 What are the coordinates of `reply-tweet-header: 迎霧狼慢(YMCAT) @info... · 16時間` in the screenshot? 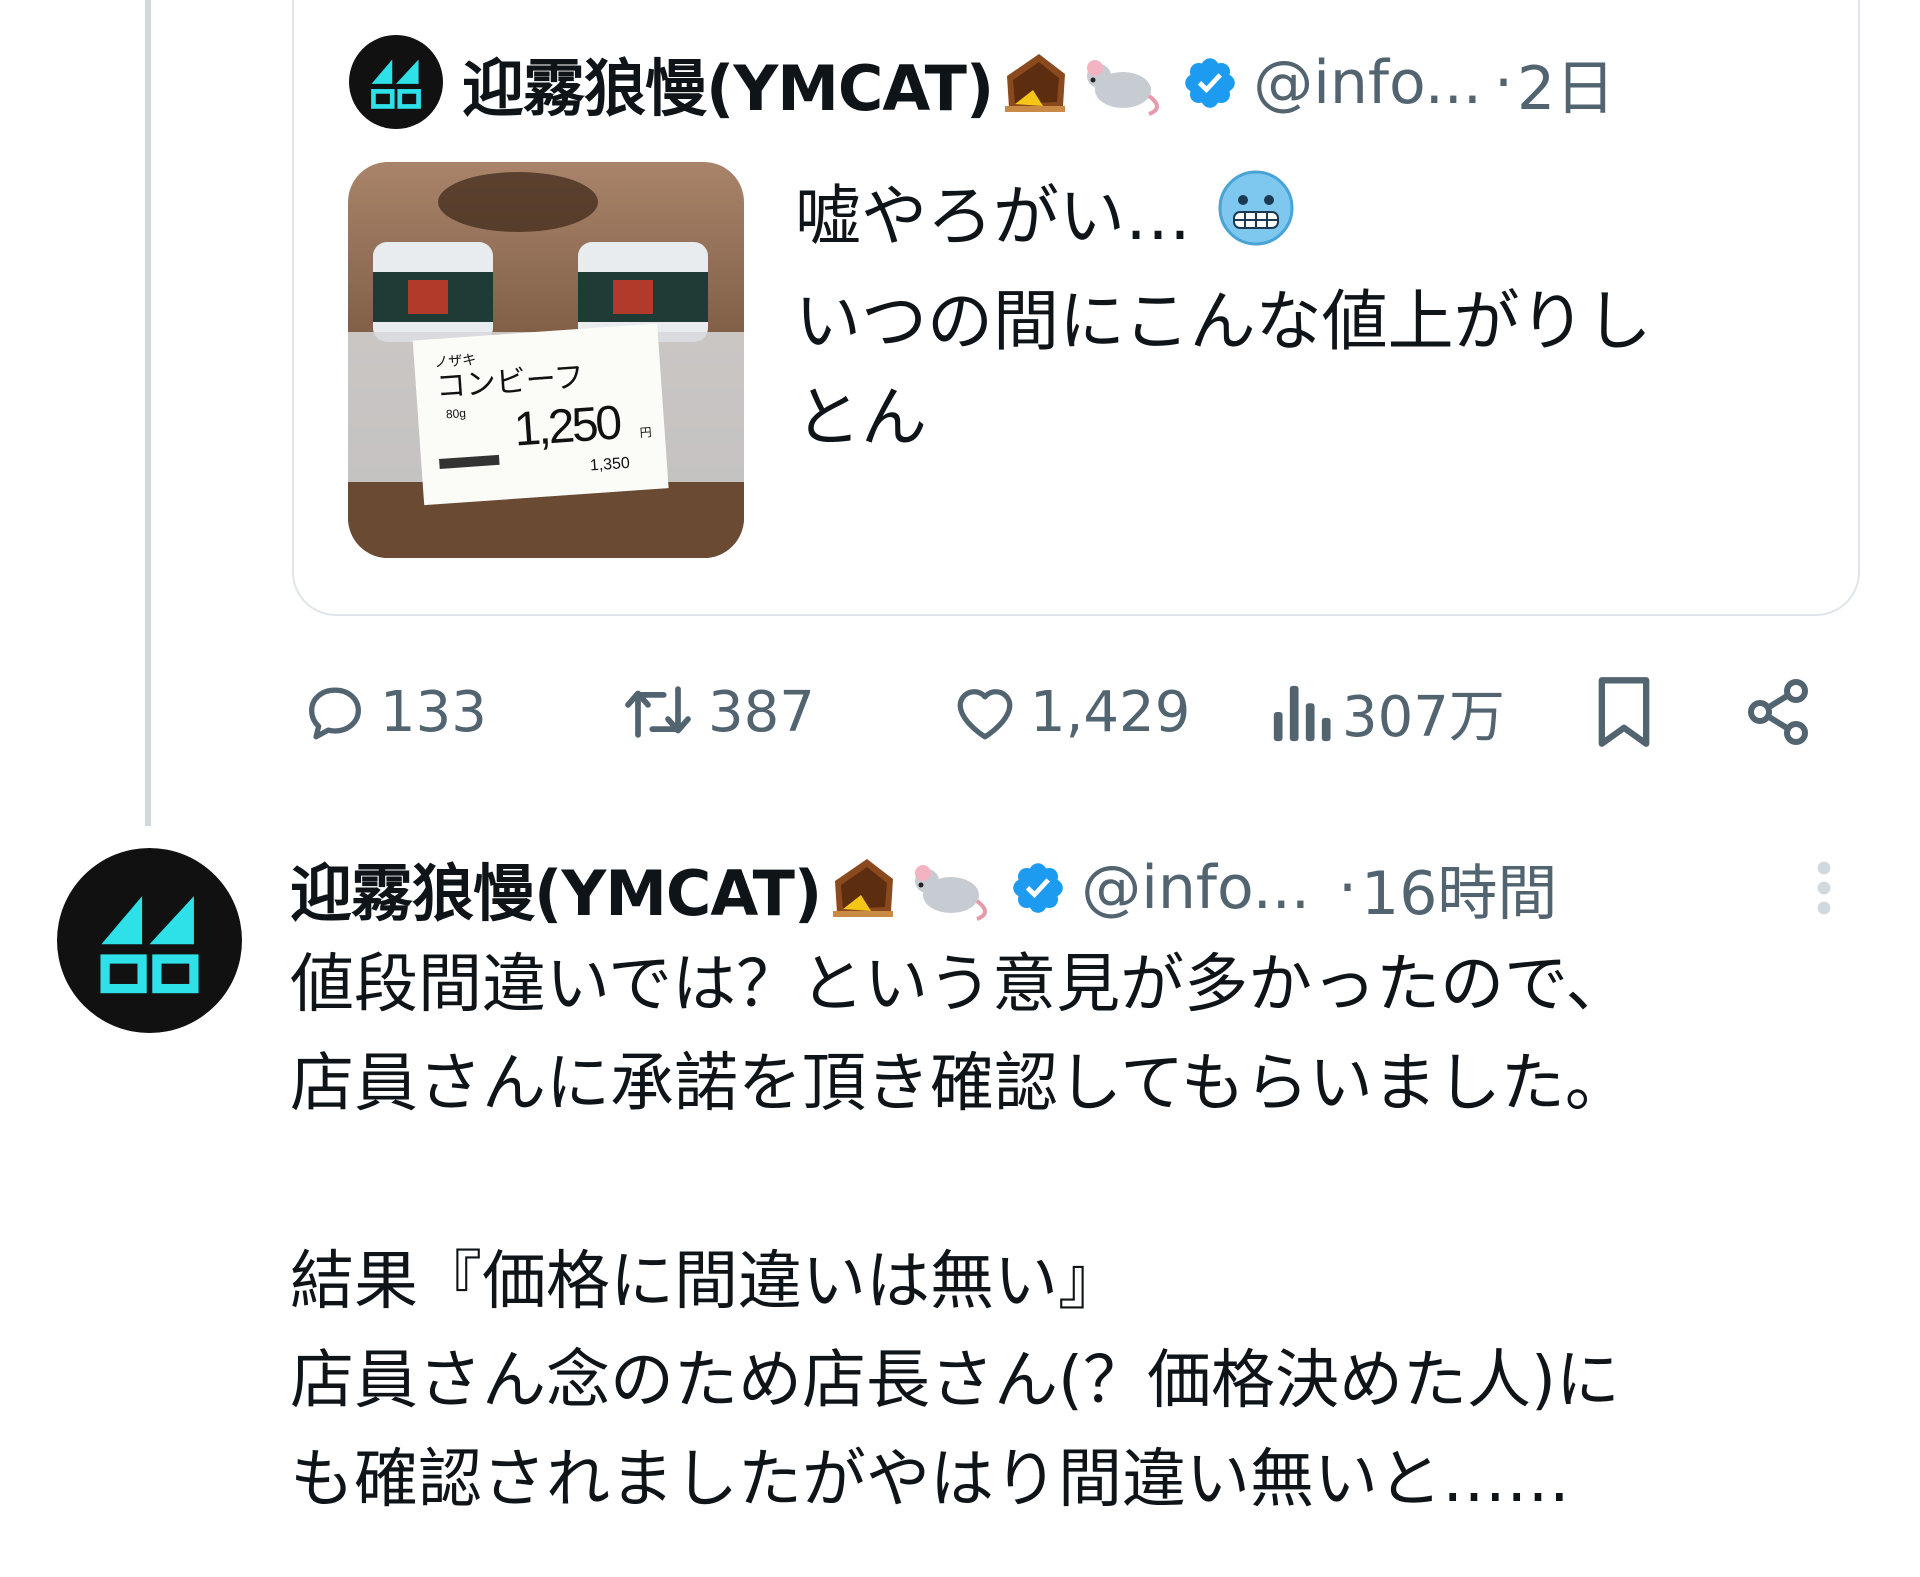 It's located at (923, 888).